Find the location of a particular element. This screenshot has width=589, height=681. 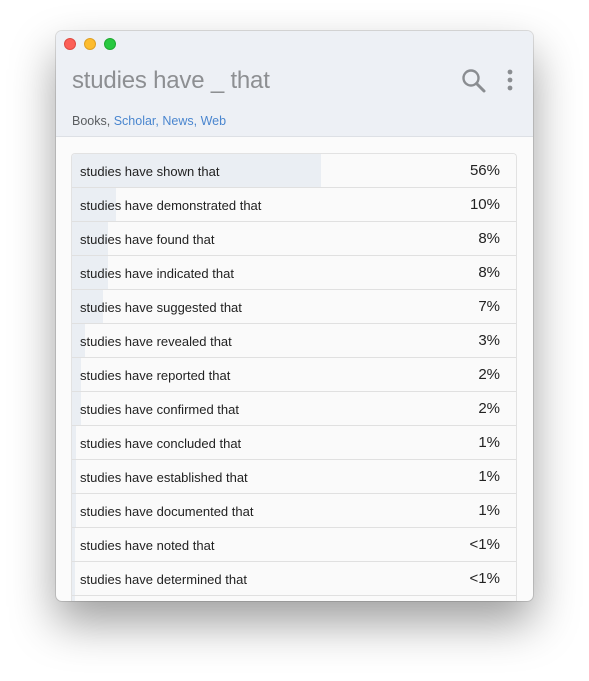

result-row: studies have concluded that 1% is located at coordinates (294, 443).